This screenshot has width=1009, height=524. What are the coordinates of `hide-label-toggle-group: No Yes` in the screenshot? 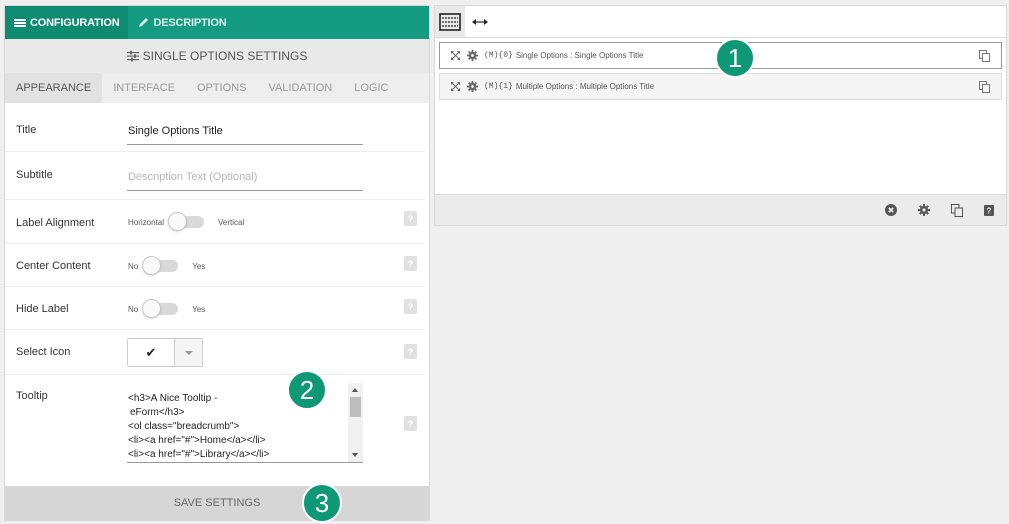 It's located at (167, 308).